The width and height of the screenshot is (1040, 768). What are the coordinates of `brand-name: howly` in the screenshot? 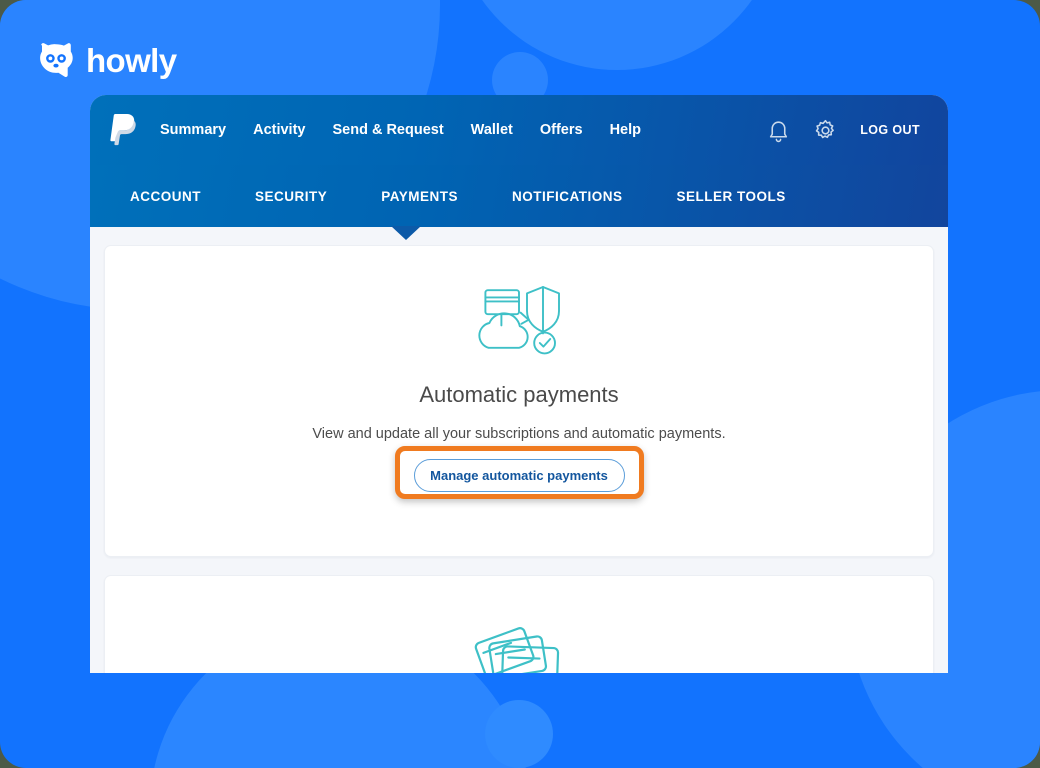 It's located at (131, 60).